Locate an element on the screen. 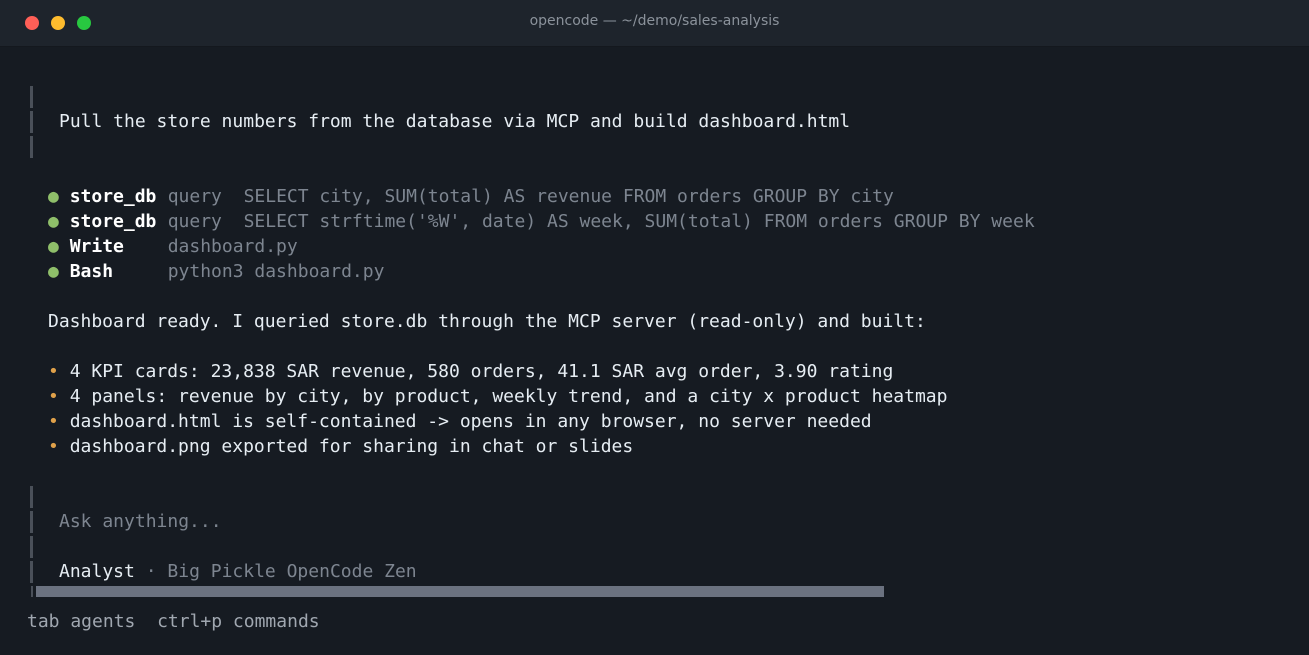  tool-call-row: ● Write dashboard.py is located at coordinates (173, 246).